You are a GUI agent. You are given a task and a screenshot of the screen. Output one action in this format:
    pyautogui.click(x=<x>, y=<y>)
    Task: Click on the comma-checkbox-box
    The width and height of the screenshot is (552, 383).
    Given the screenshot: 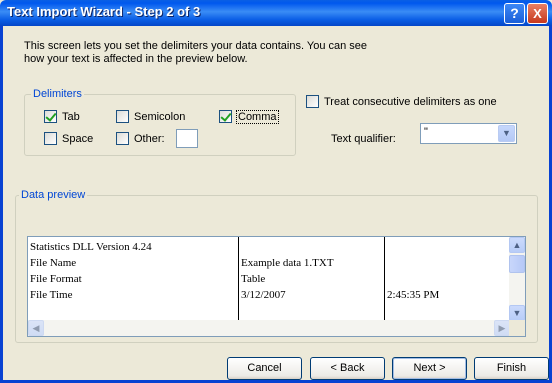 What is the action you would take?
    pyautogui.click(x=225, y=116)
    